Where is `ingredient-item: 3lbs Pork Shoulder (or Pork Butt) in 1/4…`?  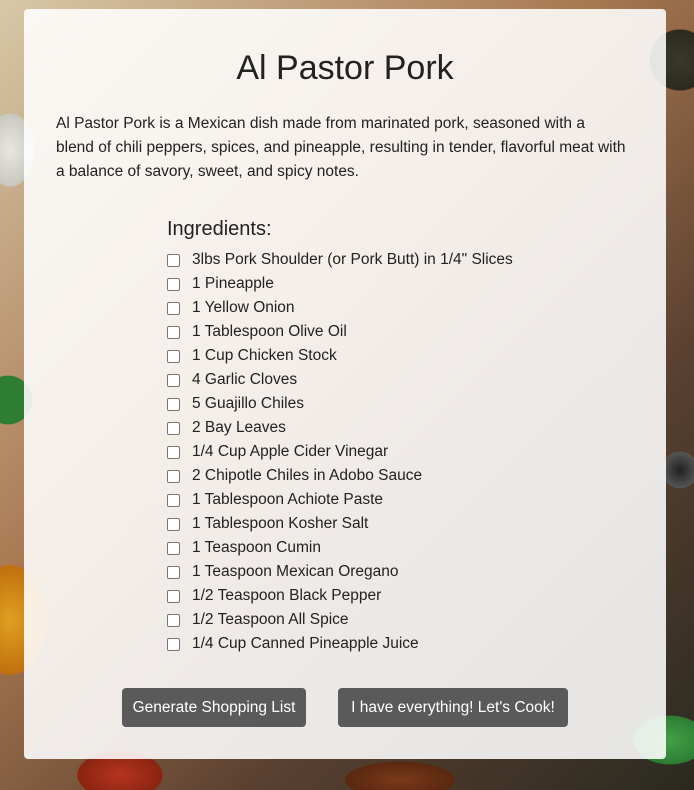 ingredient-item: 3lbs Pork Shoulder (or Pork Butt) in 1/4… is located at coordinates (340, 260).